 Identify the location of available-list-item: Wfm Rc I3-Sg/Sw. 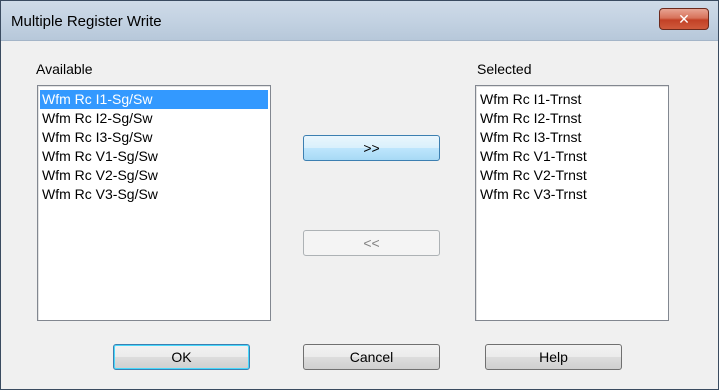
(154, 137).